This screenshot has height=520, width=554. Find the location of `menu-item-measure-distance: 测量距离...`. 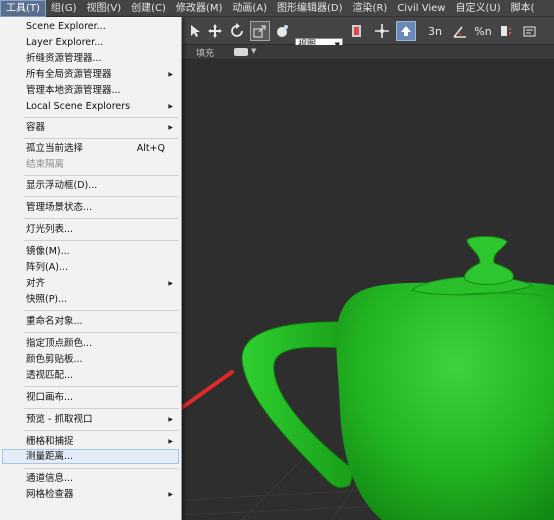

menu-item-measure-distance: 测量距离... is located at coordinates (90, 456).